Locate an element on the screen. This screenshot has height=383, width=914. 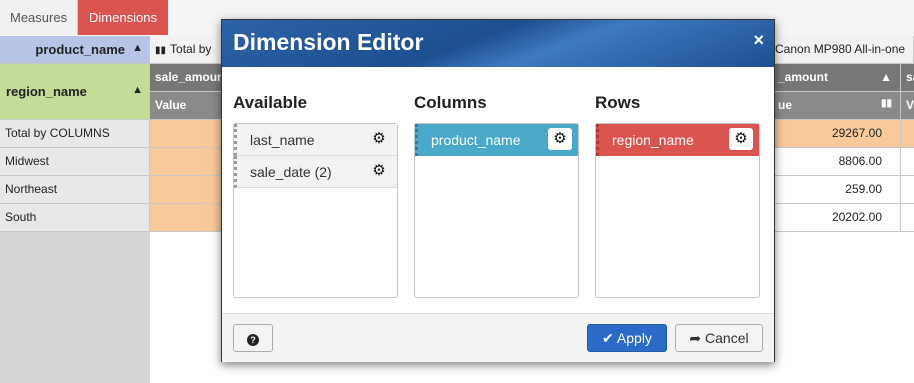
sort-icon: ▲︎ is located at coordinates (137, 48).